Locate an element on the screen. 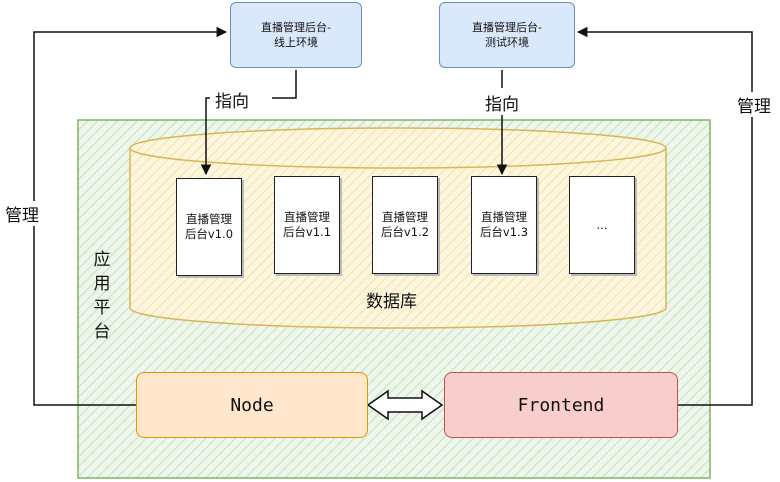 This screenshot has height=482, width=780. env-test-box: 直播管理后台- 测试环境 is located at coordinates (507, 35).